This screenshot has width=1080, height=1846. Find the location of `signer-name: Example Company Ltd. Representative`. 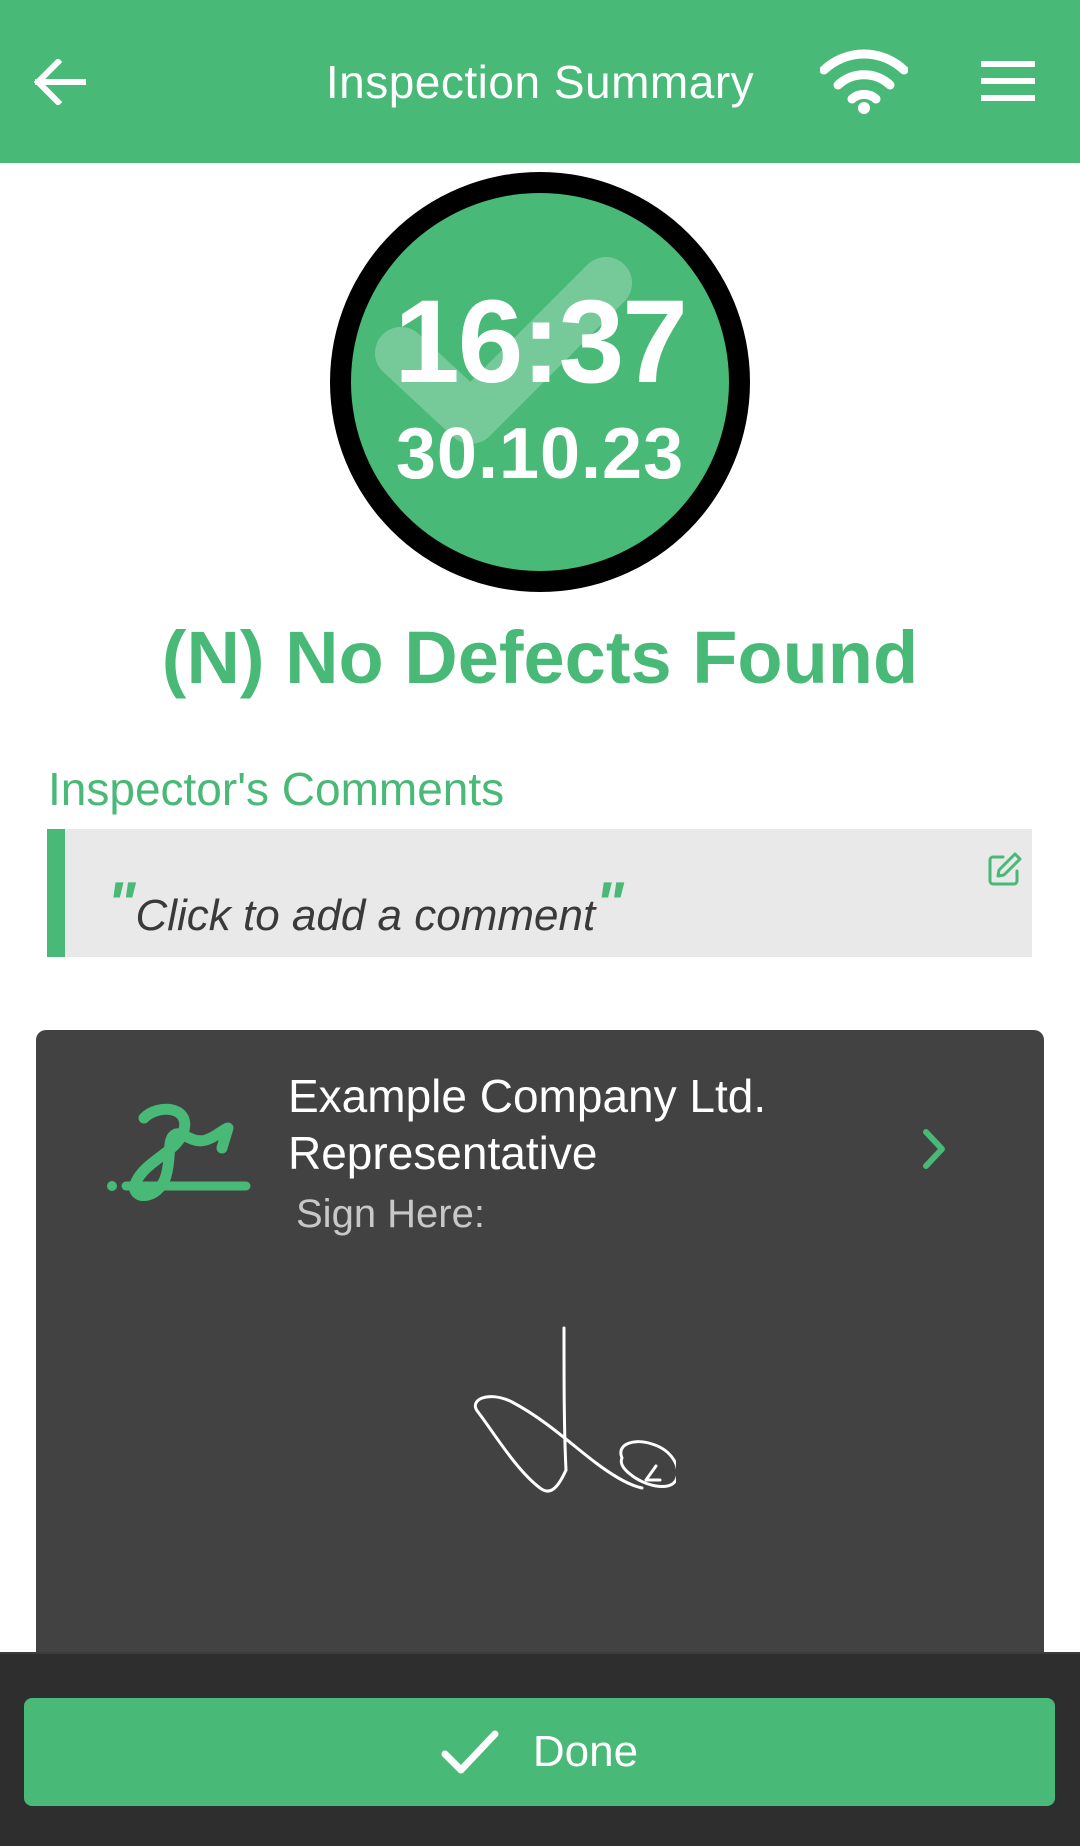

signer-name: Example Company Ltd. Representative is located at coordinates (527, 1124).